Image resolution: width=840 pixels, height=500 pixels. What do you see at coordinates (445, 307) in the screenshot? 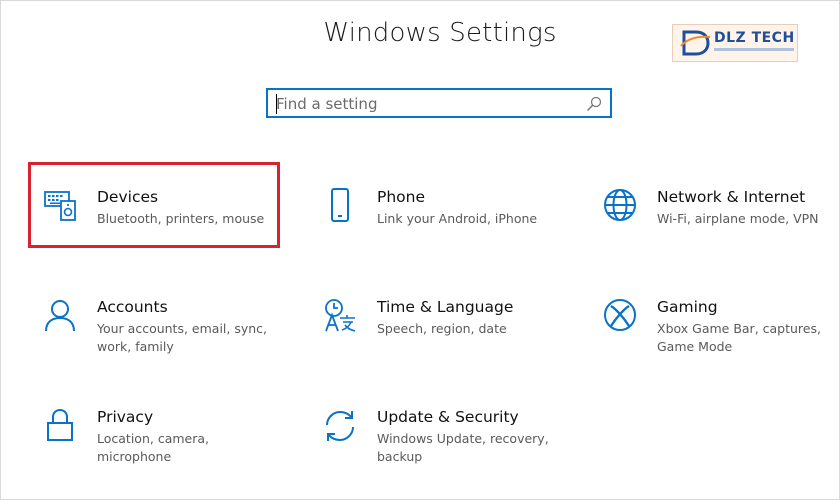
I see `tile-name: Time & Language` at bounding box center [445, 307].